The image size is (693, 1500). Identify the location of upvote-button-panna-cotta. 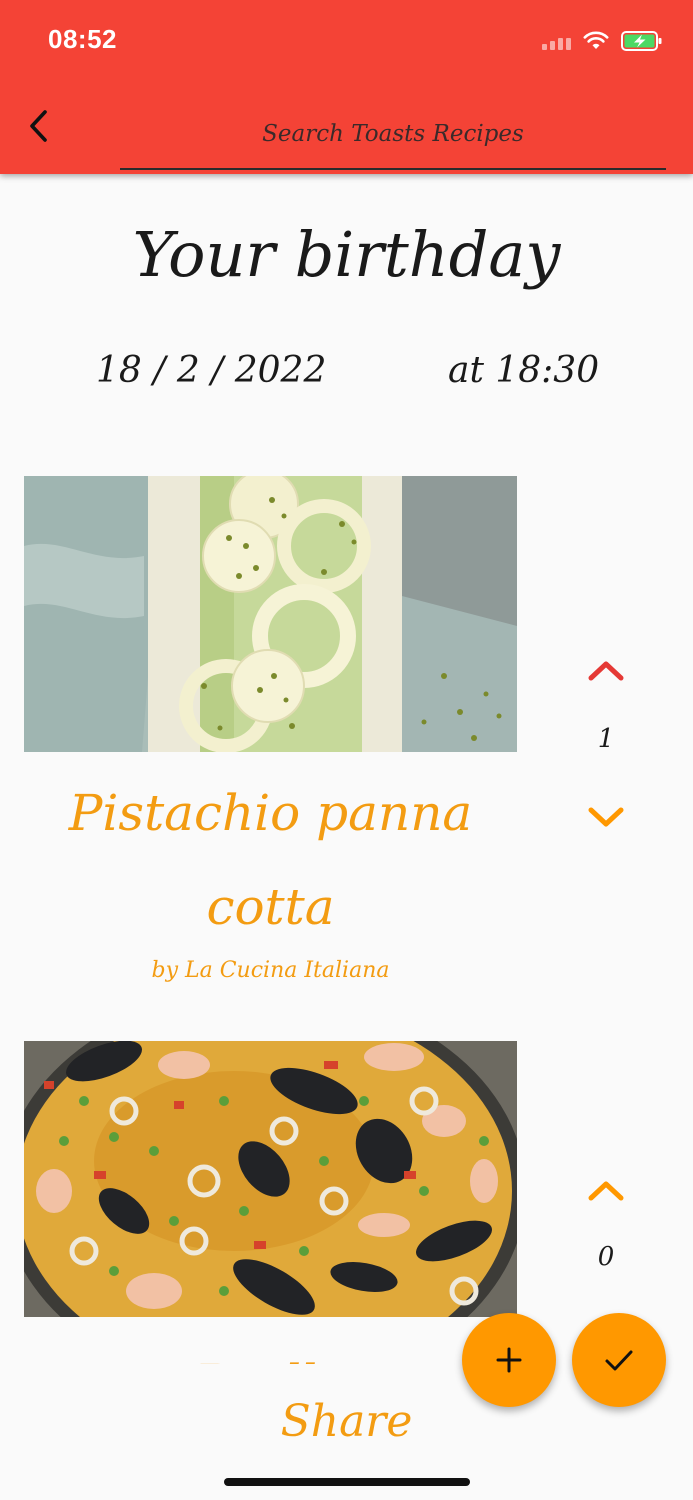
(606, 670).